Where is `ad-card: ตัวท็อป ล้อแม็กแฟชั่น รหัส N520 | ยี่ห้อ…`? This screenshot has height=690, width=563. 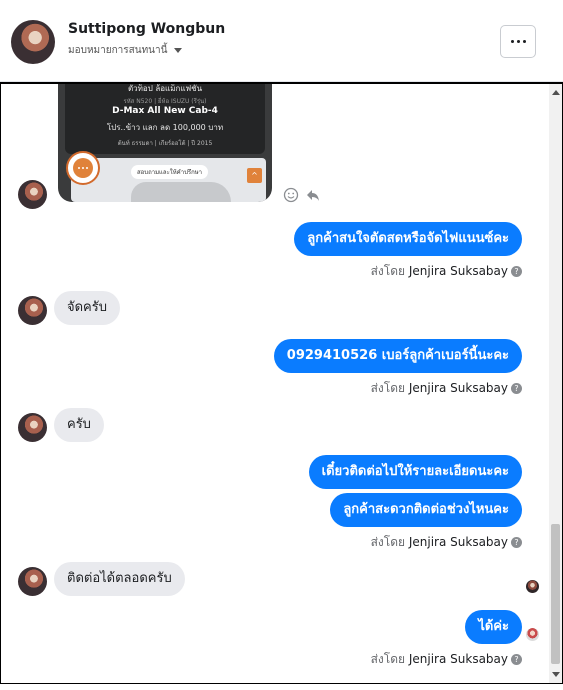
ad-card: ตัวท็อป ล้อแม็กแฟชั่น รหัส N520 | ยี่ห้อ… is located at coordinates (165, 143).